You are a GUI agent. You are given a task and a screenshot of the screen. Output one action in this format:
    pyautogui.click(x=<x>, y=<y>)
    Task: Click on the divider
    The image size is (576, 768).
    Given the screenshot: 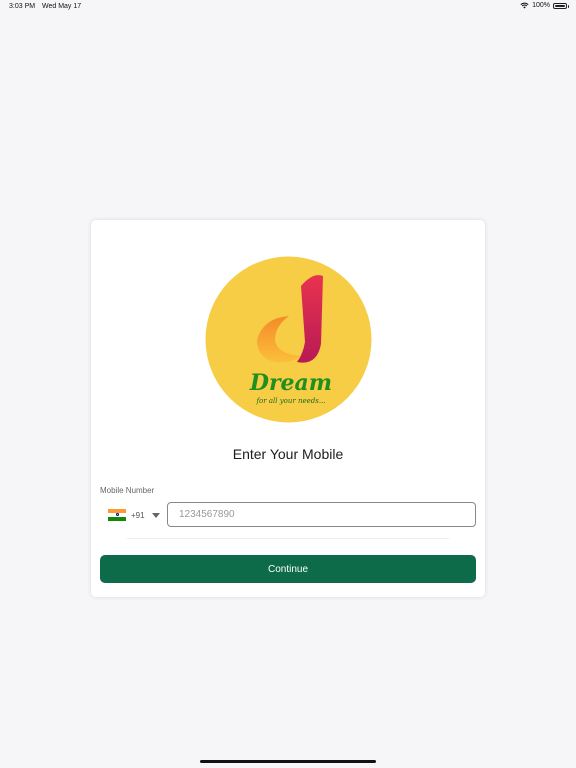 What is the action you would take?
    pyautogui.click(x=288, y=538)
    